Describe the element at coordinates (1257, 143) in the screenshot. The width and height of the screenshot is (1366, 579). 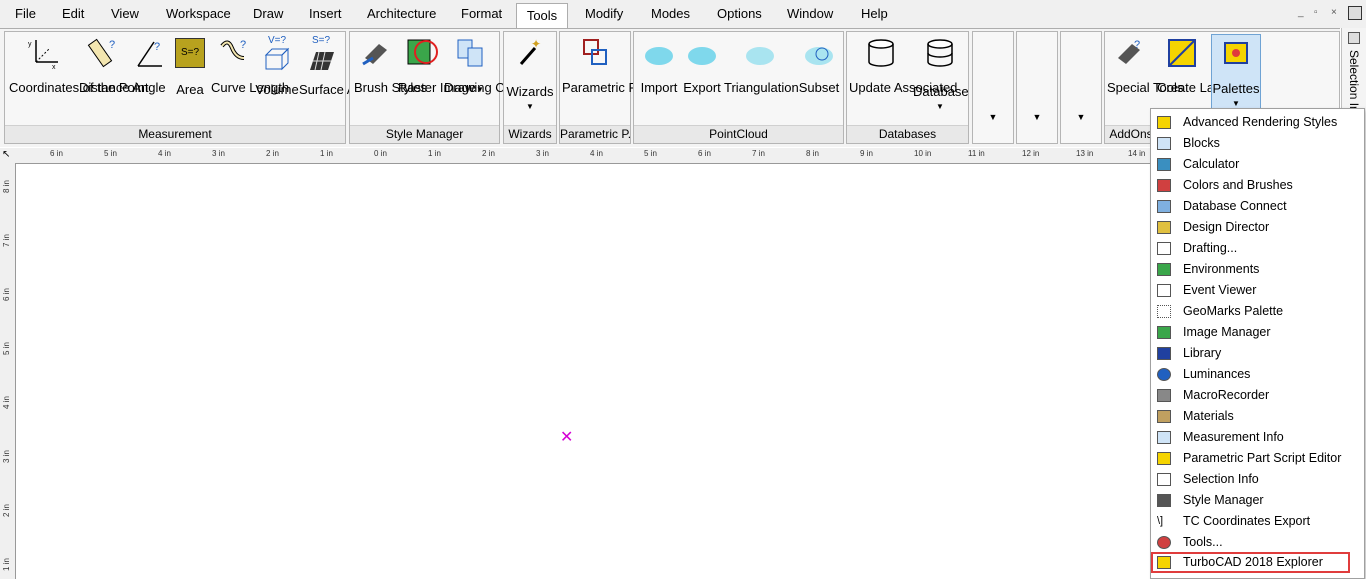
I see `dropdown-item-blocks: Blocks` at that location.